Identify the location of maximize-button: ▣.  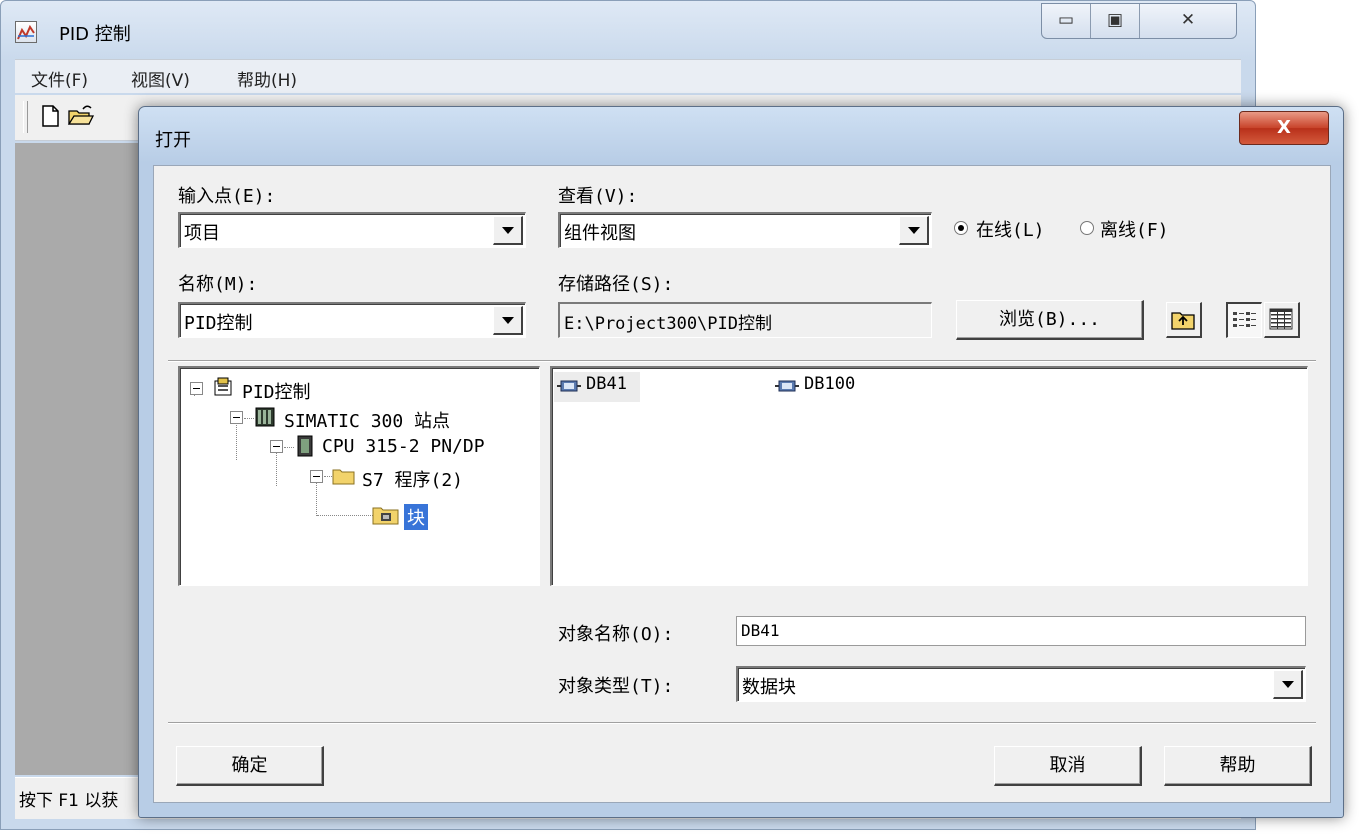
(1115, 21).